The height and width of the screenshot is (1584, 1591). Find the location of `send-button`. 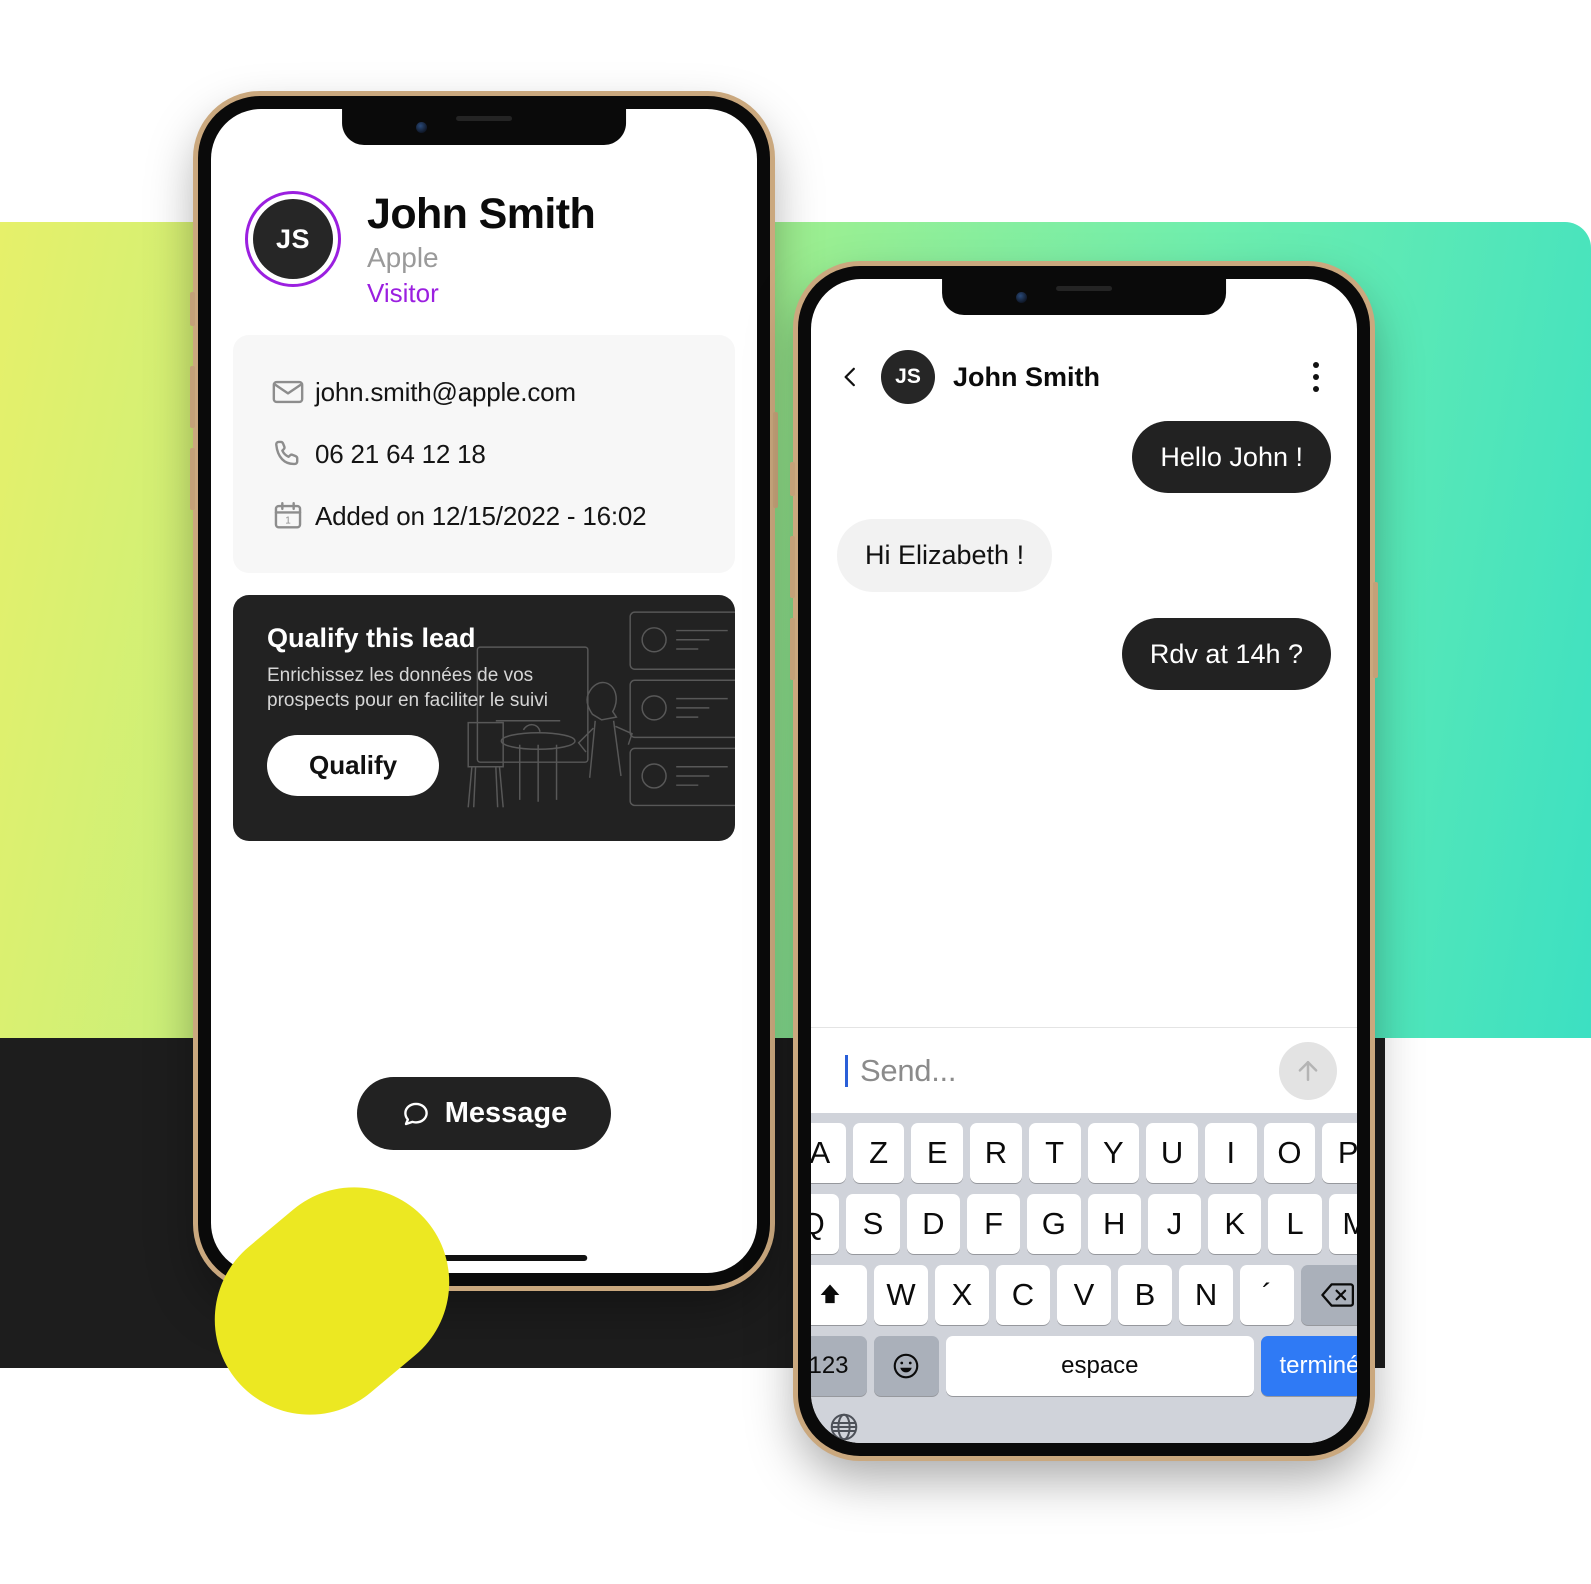

send-button is located at coordinates (1308, 1070).